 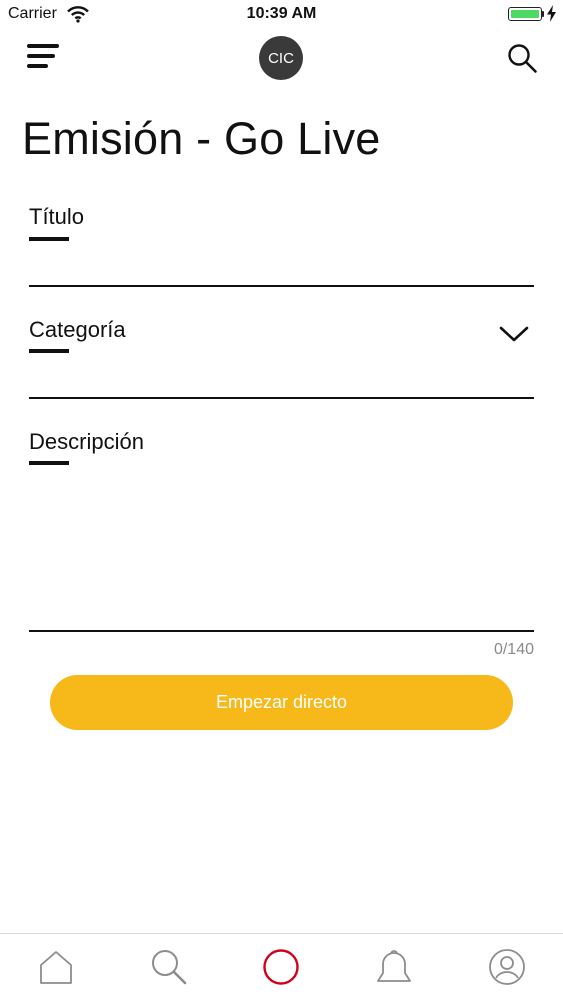 What do you see at coordinates (201, 138) in the screenshot?
I see `page-title: Emisión - Go Live` at bounding box center [201, 138].